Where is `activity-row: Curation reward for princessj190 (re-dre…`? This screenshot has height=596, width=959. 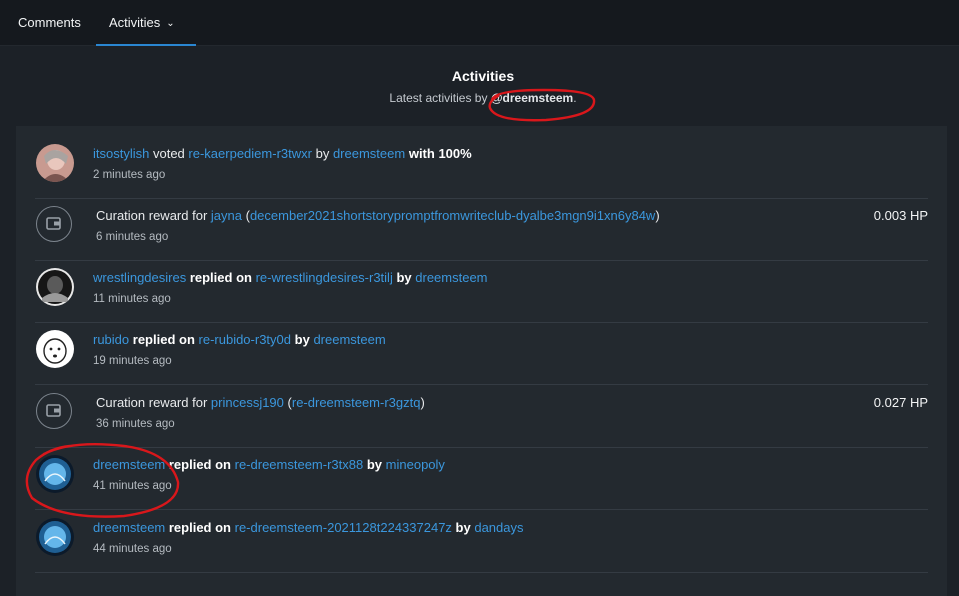 activity-row: Curation reward for princessj190 (re-dre… is located at coordinates (481, 416).